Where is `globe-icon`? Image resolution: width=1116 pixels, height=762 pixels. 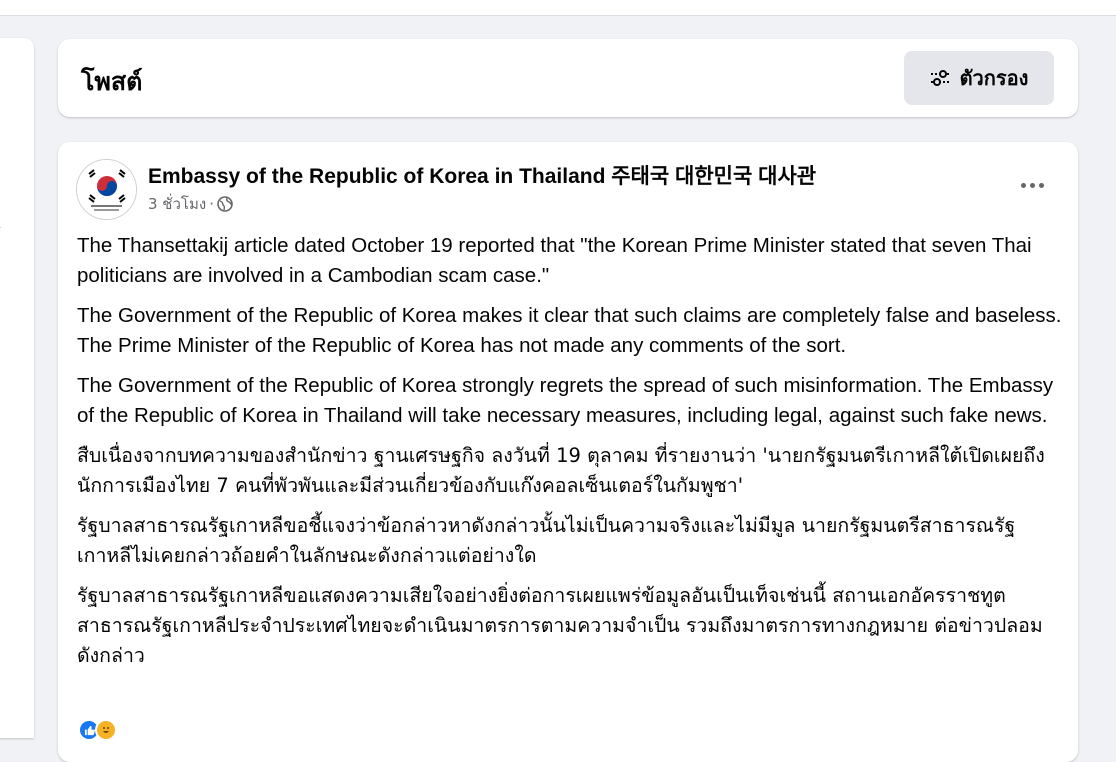
globe-icon is located at coordinates (225, 204).